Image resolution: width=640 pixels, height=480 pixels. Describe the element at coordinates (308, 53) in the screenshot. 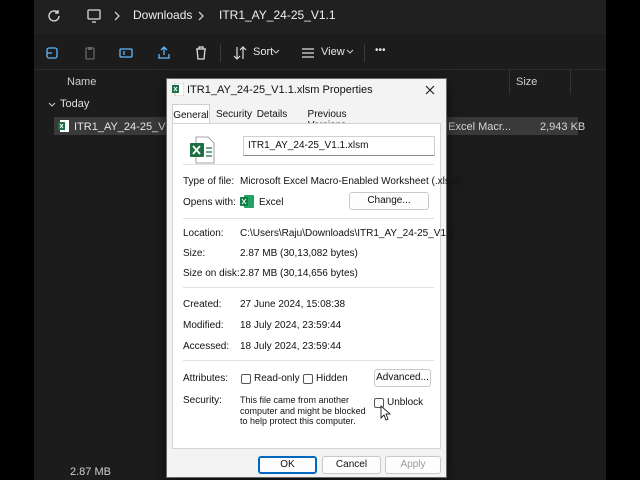

I see `view-icon` at that location.